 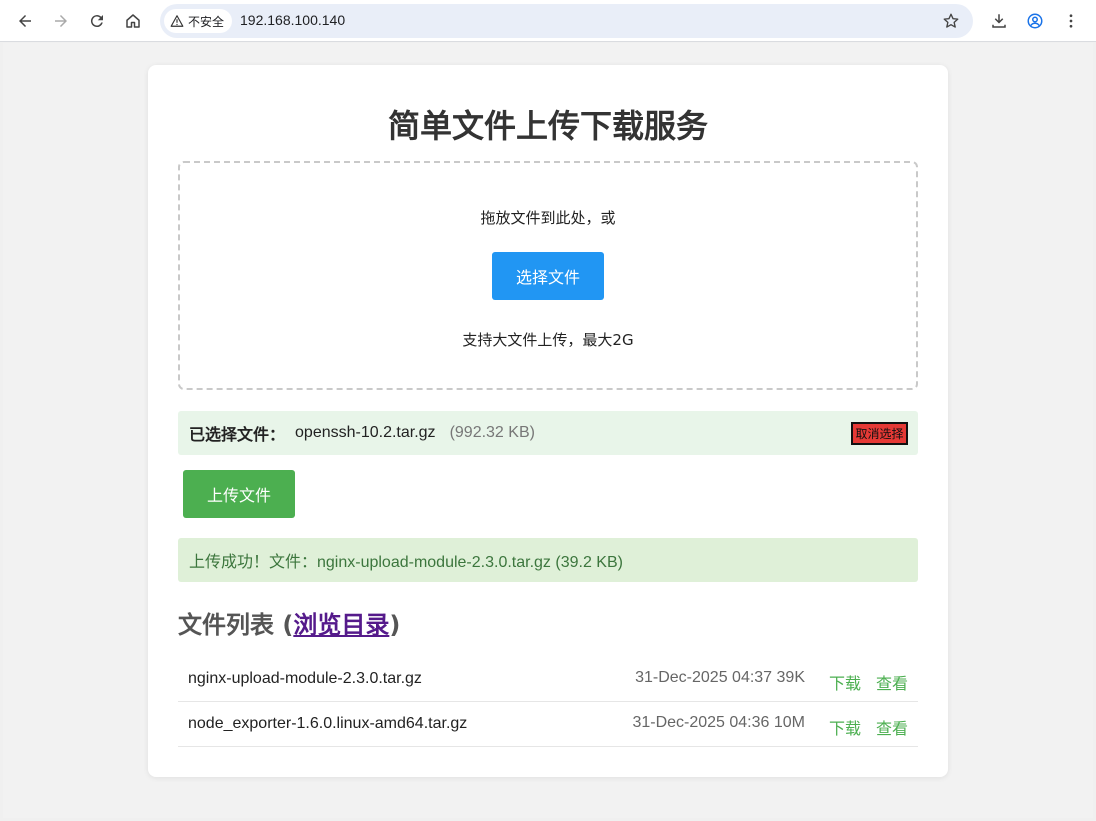 I want to click on address-bar: 不安全 192.168.100.140, so click(x=566, y=21).